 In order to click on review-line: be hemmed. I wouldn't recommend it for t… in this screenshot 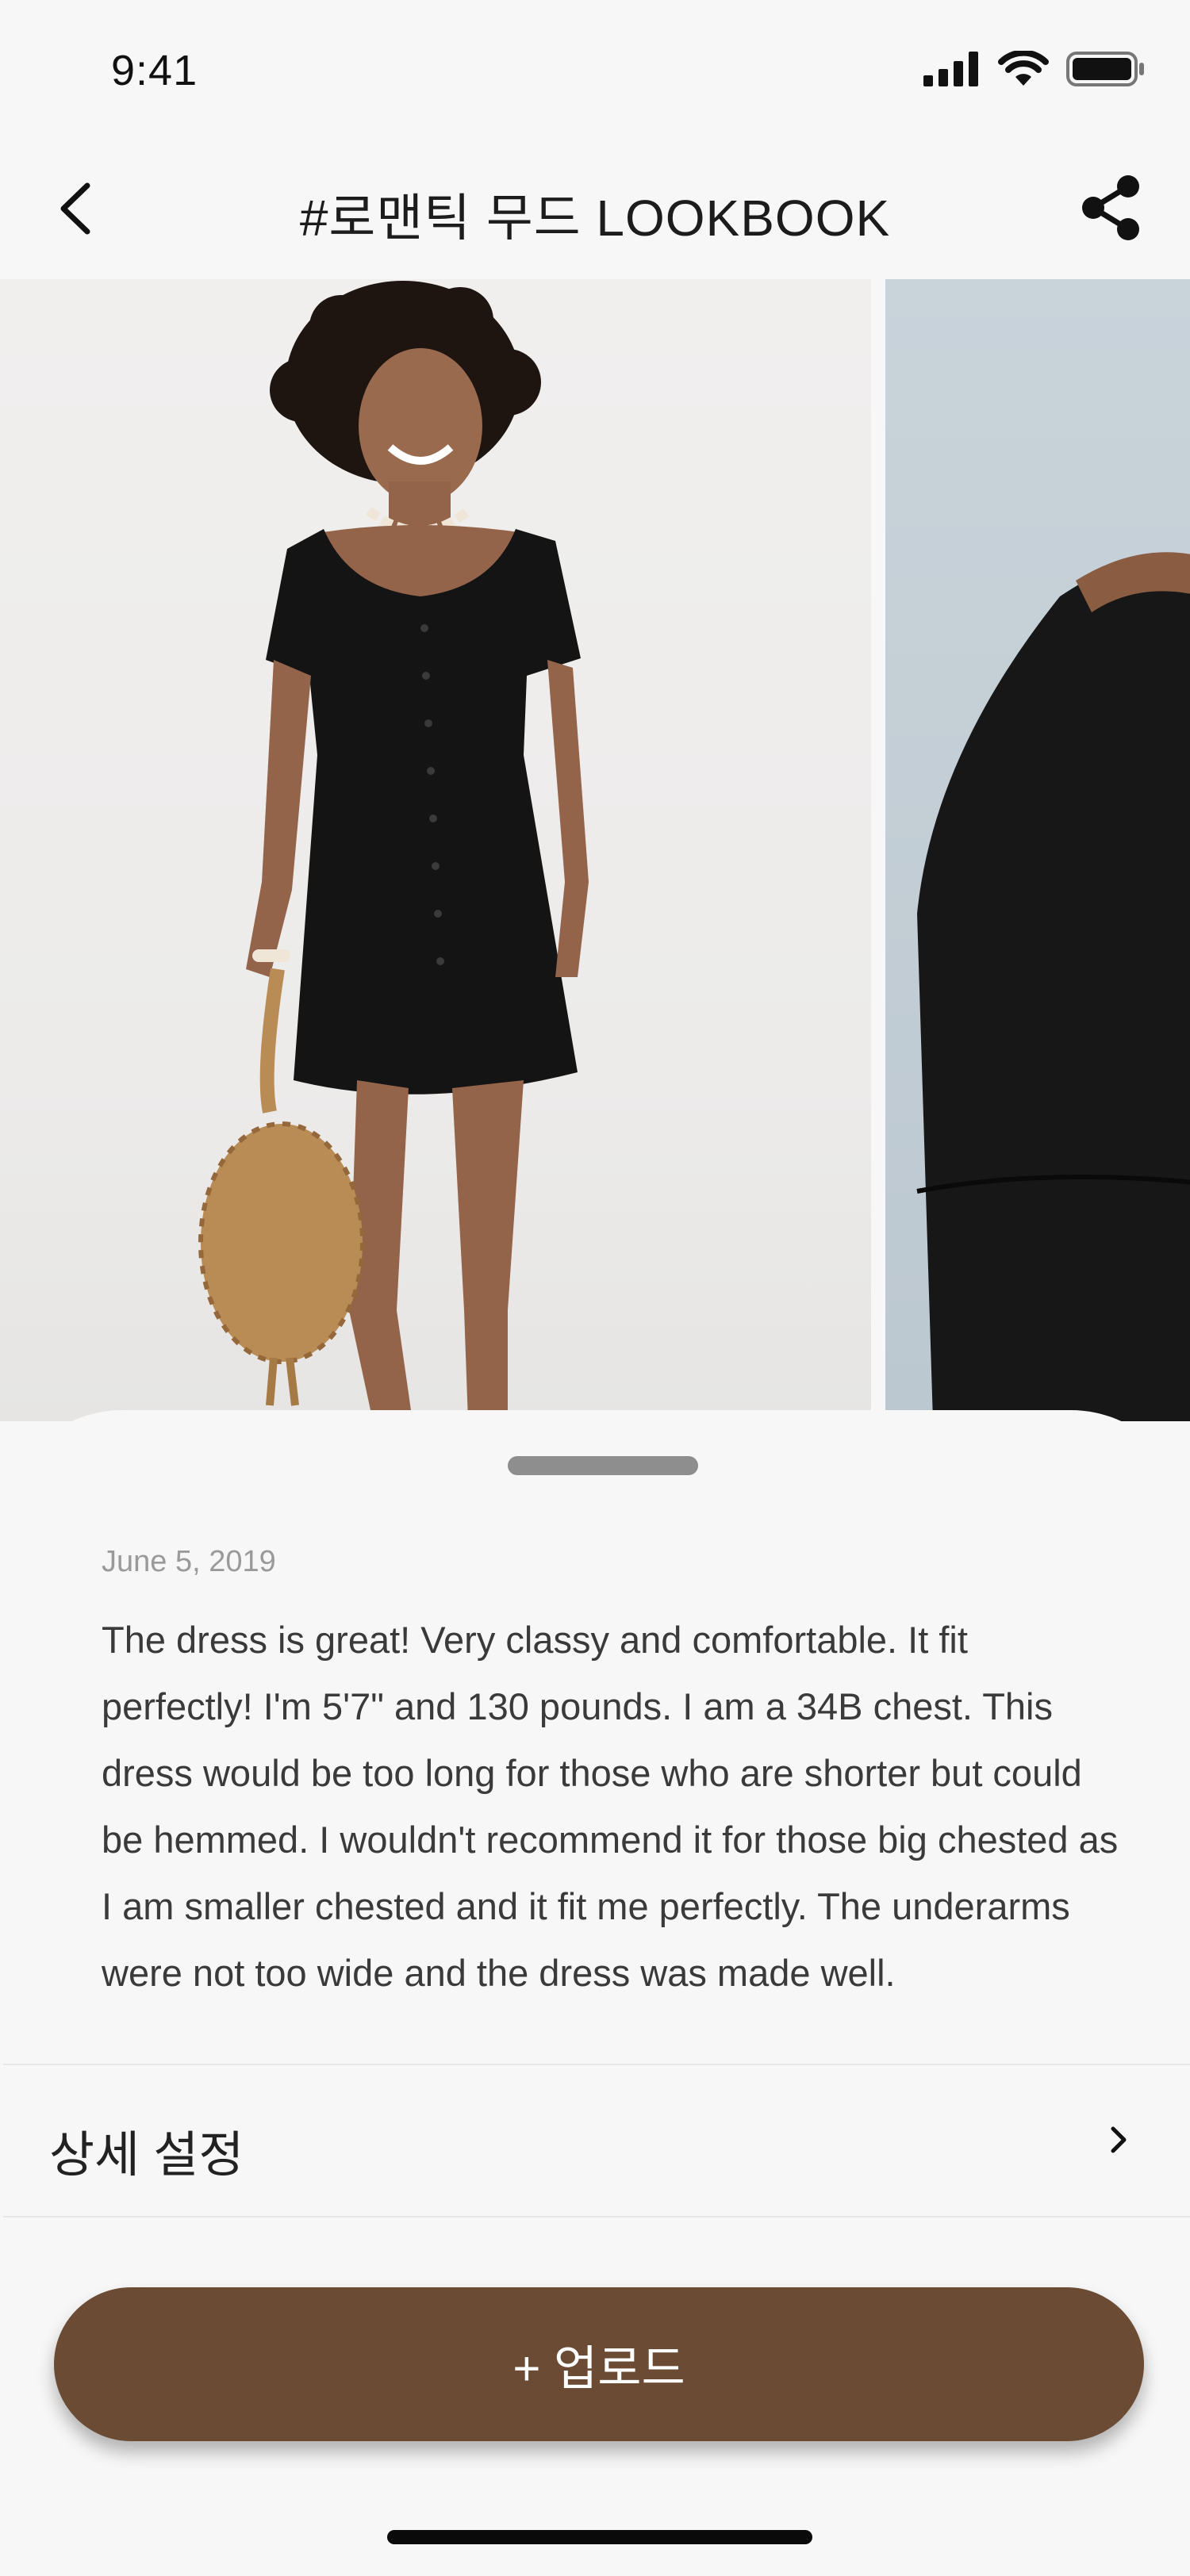, I will do `click(610, 1840)`.